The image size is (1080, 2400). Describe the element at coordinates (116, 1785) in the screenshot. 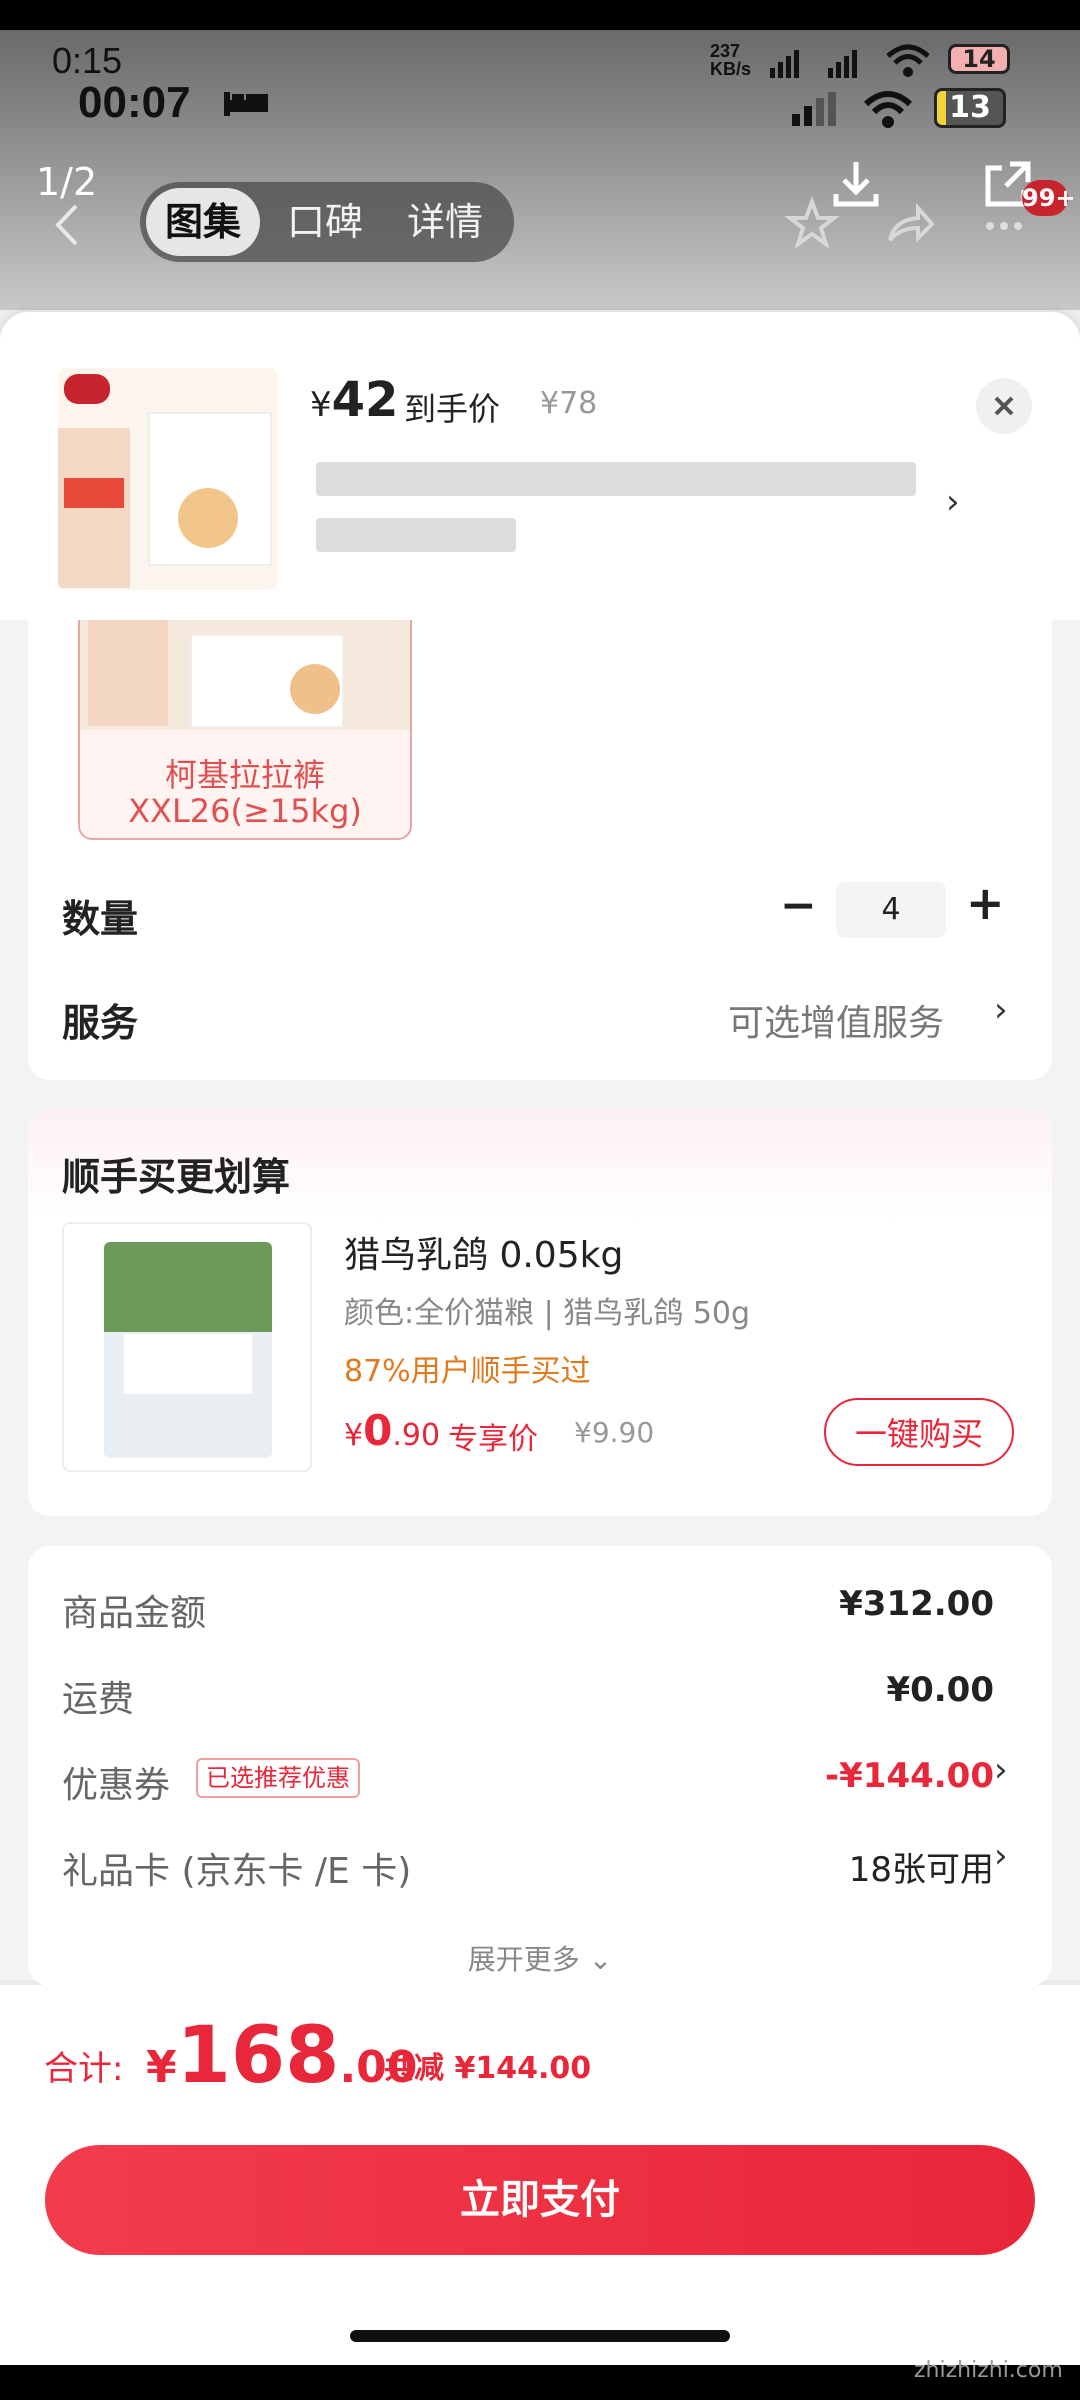

I see `coupon-label: 优惠券` at that location.